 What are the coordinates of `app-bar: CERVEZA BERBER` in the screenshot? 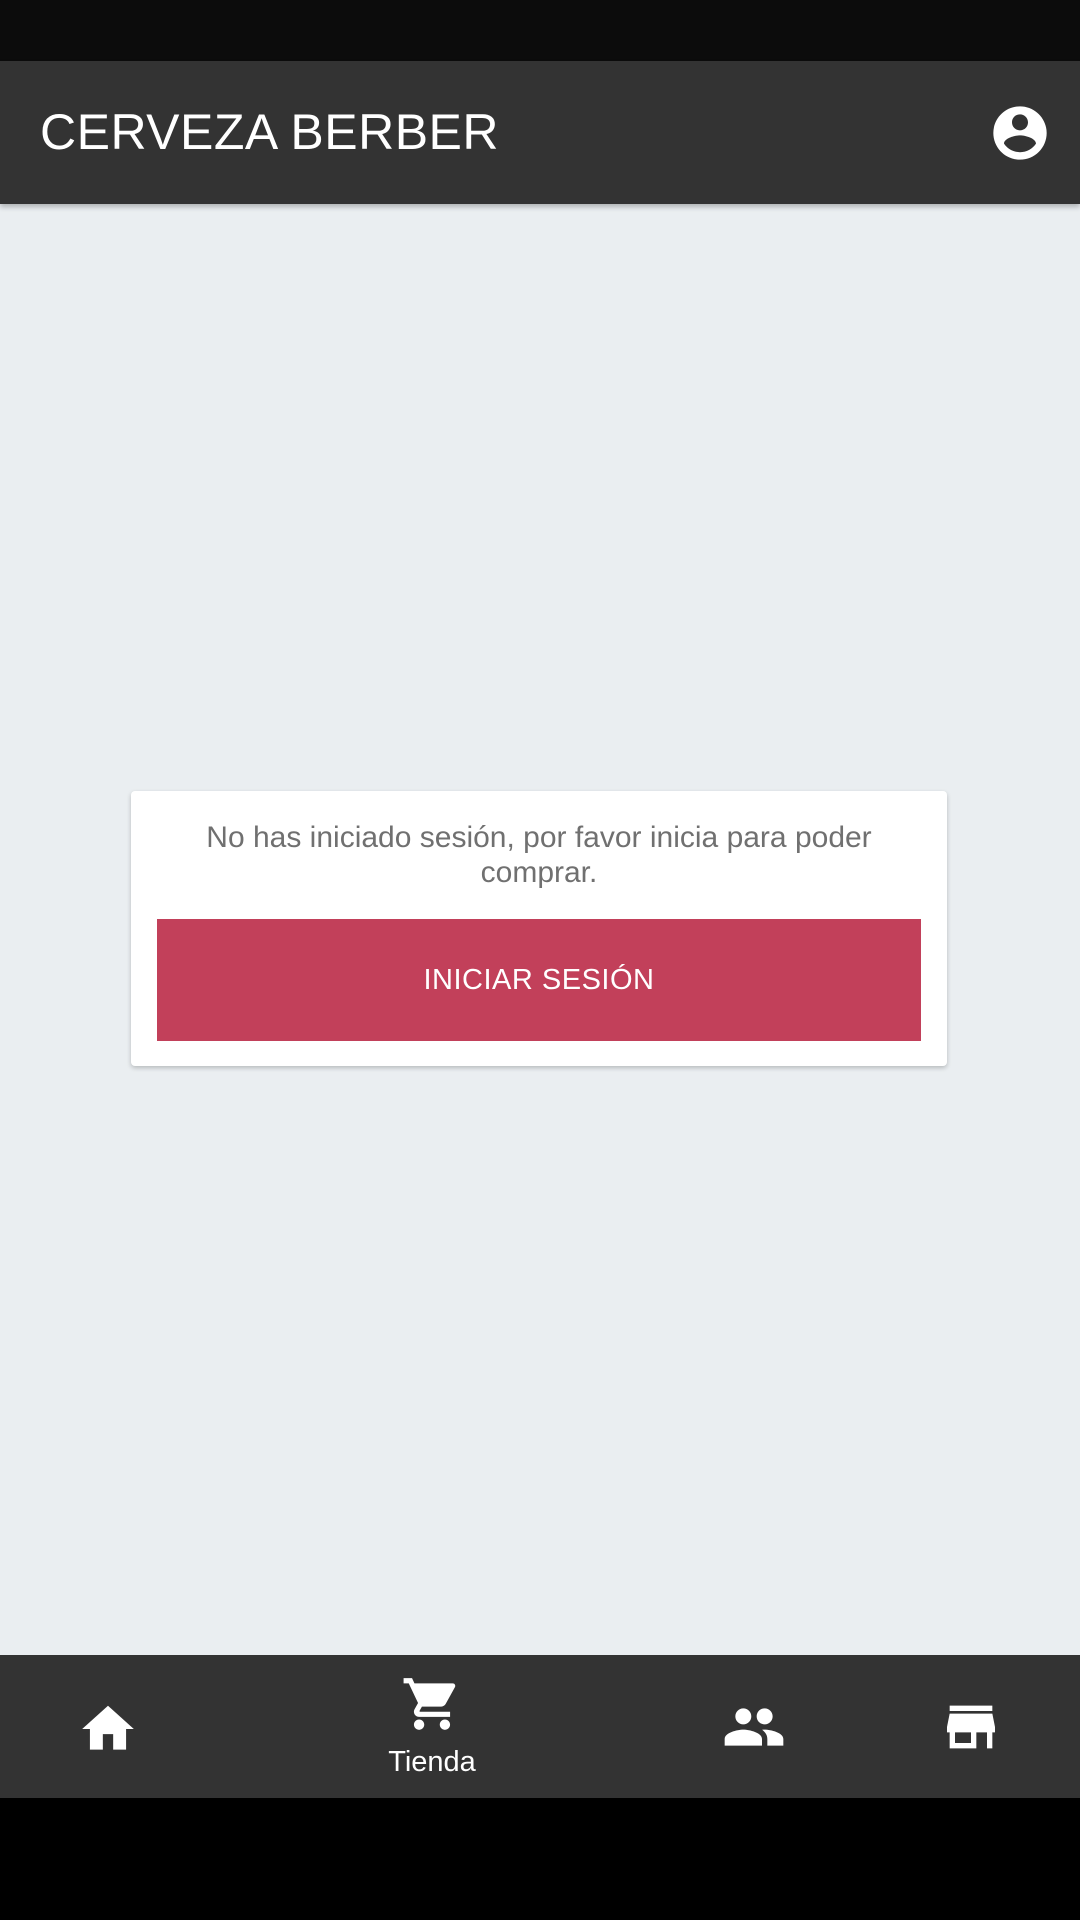 It's located at (540, 132).